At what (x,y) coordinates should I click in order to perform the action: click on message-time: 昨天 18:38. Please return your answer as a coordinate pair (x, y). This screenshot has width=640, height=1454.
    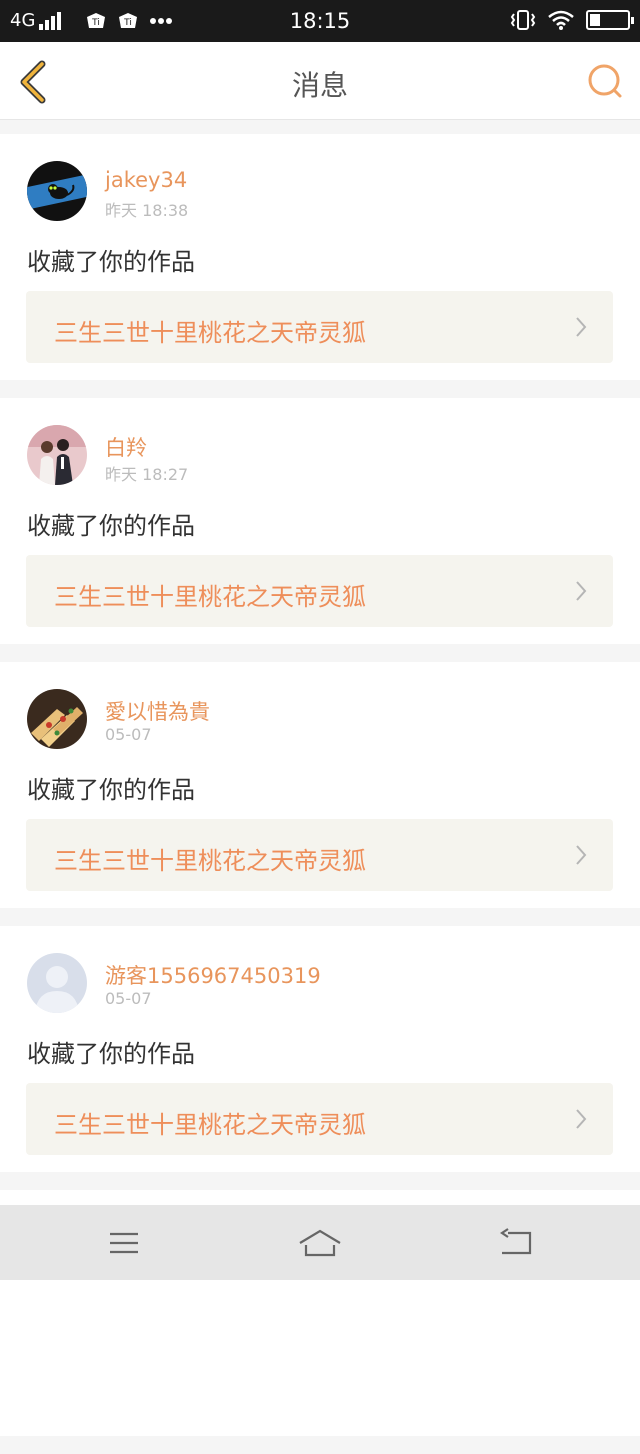
    Looking at the image, I should click on (147, 210).